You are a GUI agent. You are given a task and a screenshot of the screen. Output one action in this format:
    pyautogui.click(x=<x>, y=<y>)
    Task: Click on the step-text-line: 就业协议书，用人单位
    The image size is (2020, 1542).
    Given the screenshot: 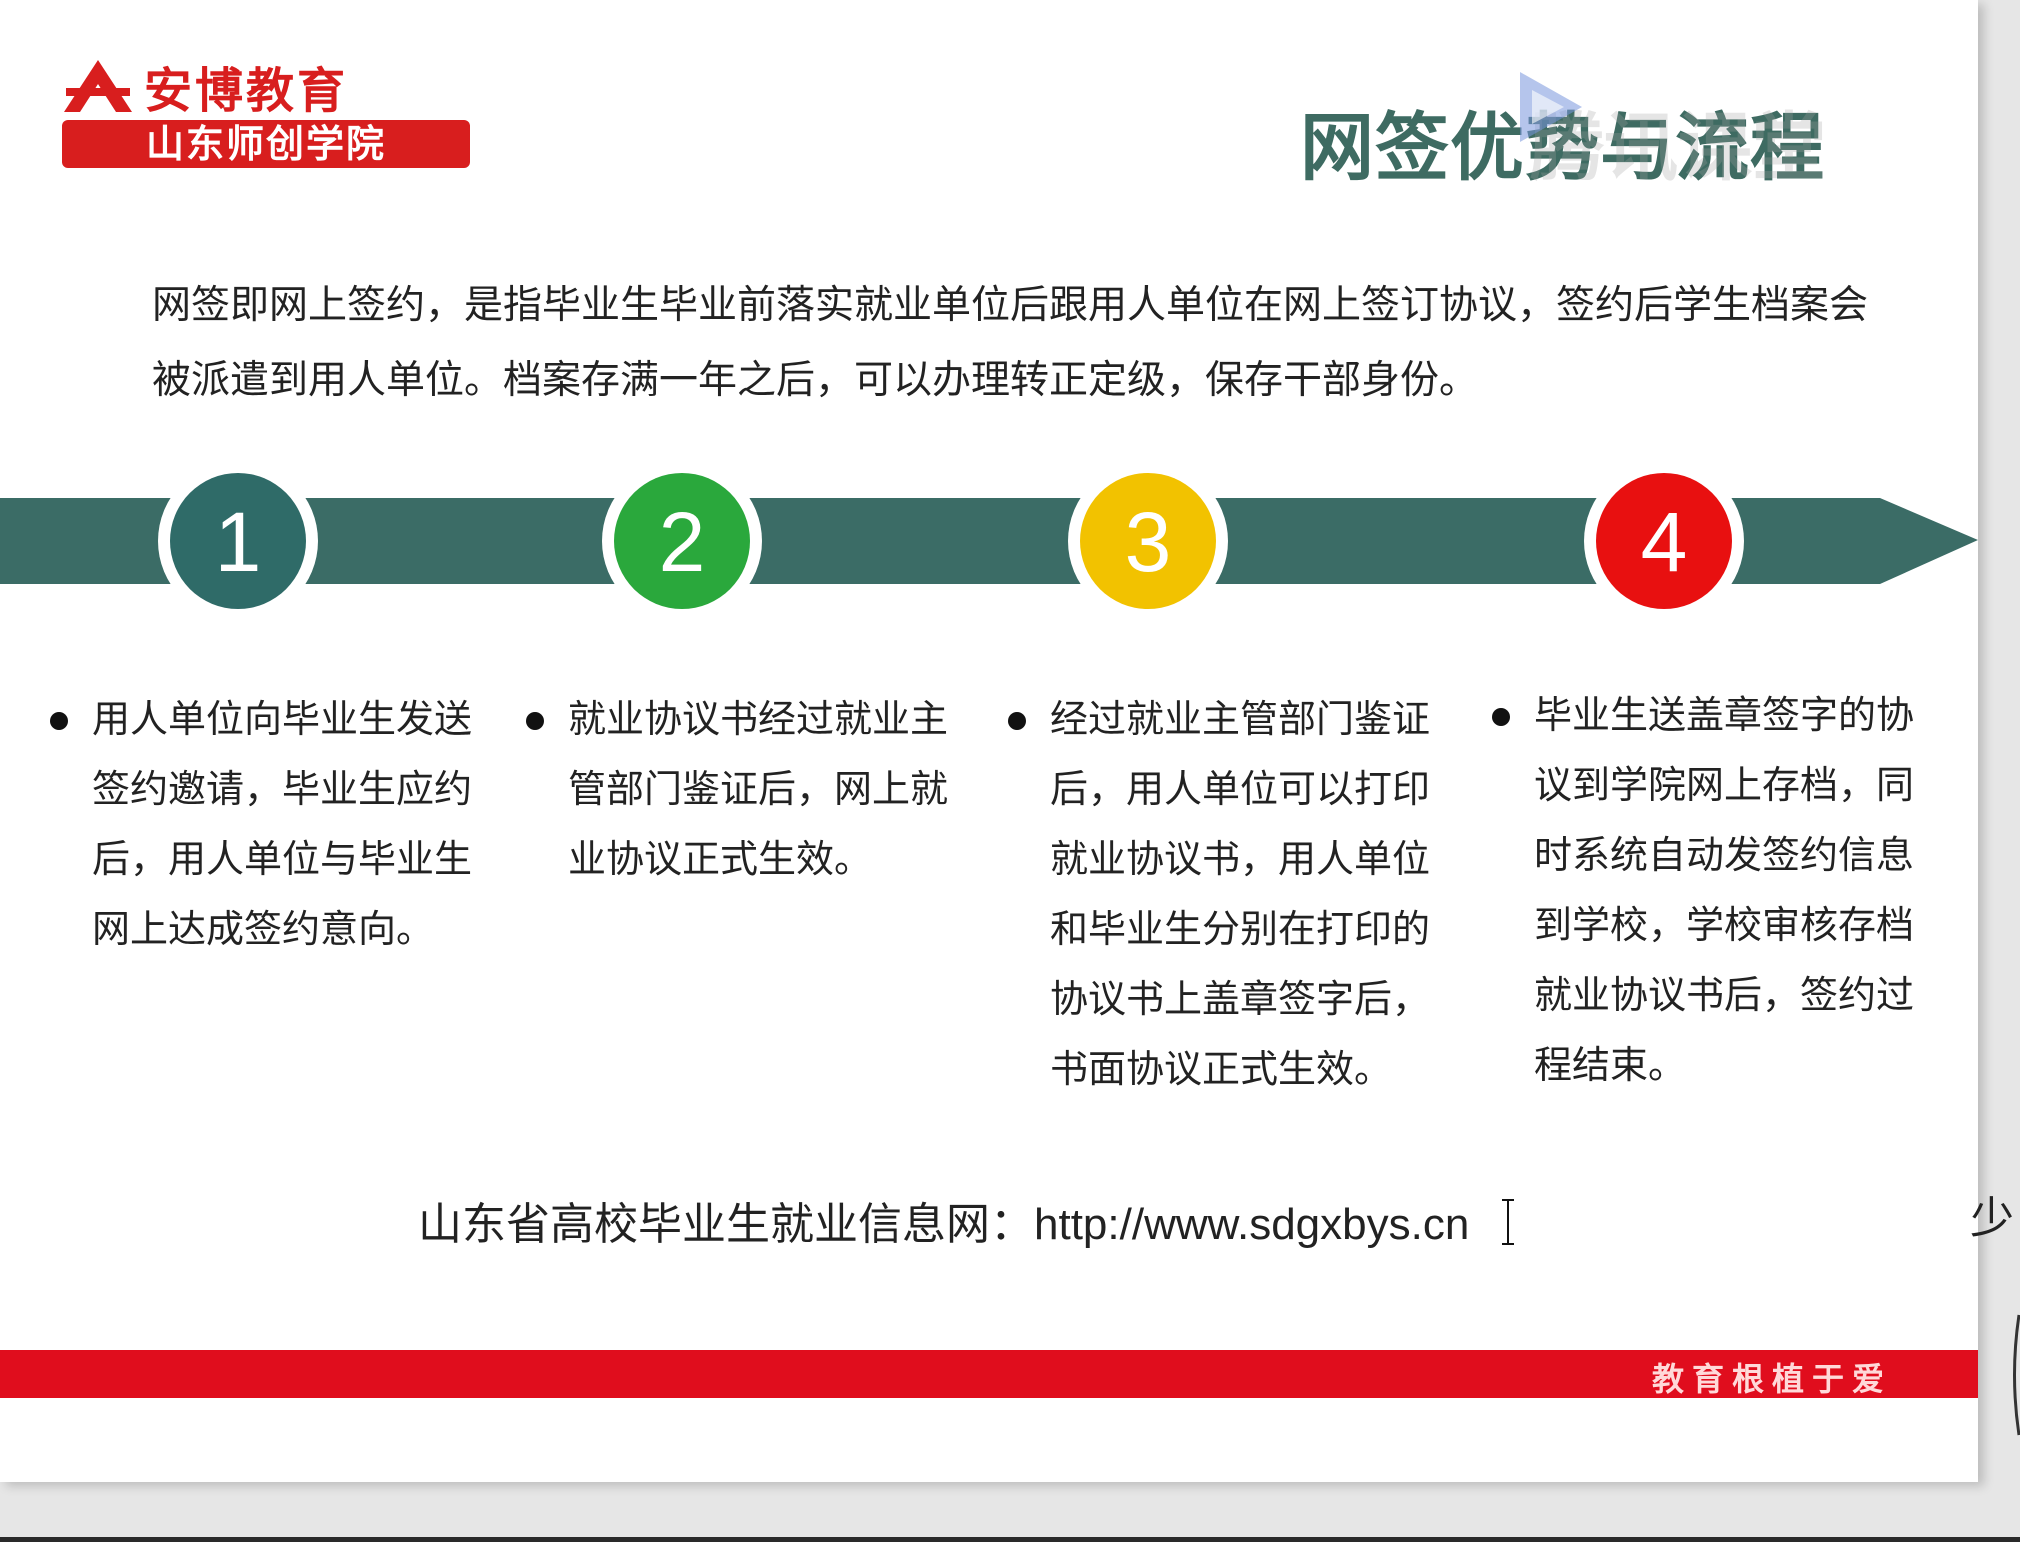 What is the action you would take?
    pyautogui.click(x=1240, y=859)
    